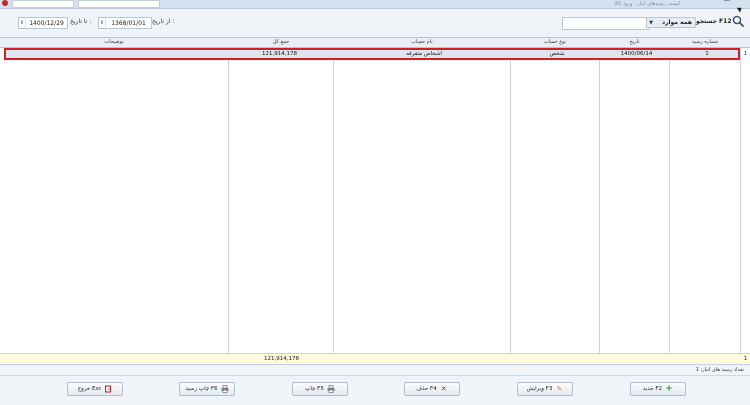 The width and height of the screenshot is (750, 405). I want to click on cell-account-type: شخص, so click(557, 54).